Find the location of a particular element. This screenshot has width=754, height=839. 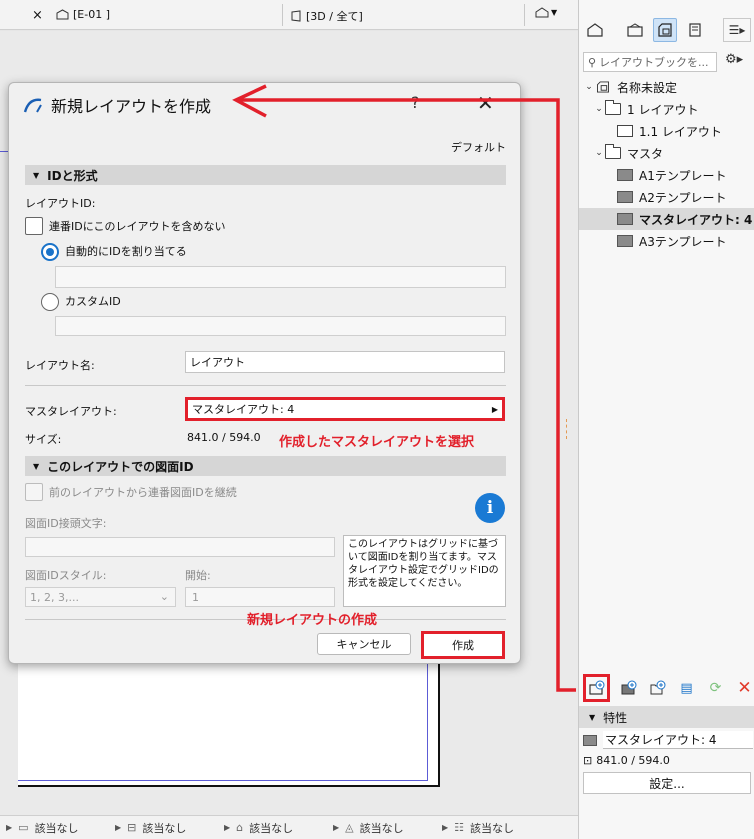

properties-size-value: 841.0 / 594.0 is located at coordinates (633, 760).